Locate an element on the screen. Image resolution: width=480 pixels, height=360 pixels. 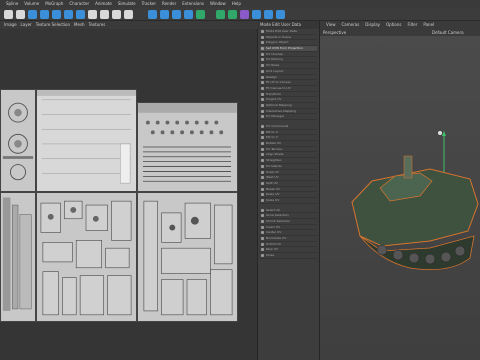
command-label: Set UVW from Projection is located at coordinates (284, 48).